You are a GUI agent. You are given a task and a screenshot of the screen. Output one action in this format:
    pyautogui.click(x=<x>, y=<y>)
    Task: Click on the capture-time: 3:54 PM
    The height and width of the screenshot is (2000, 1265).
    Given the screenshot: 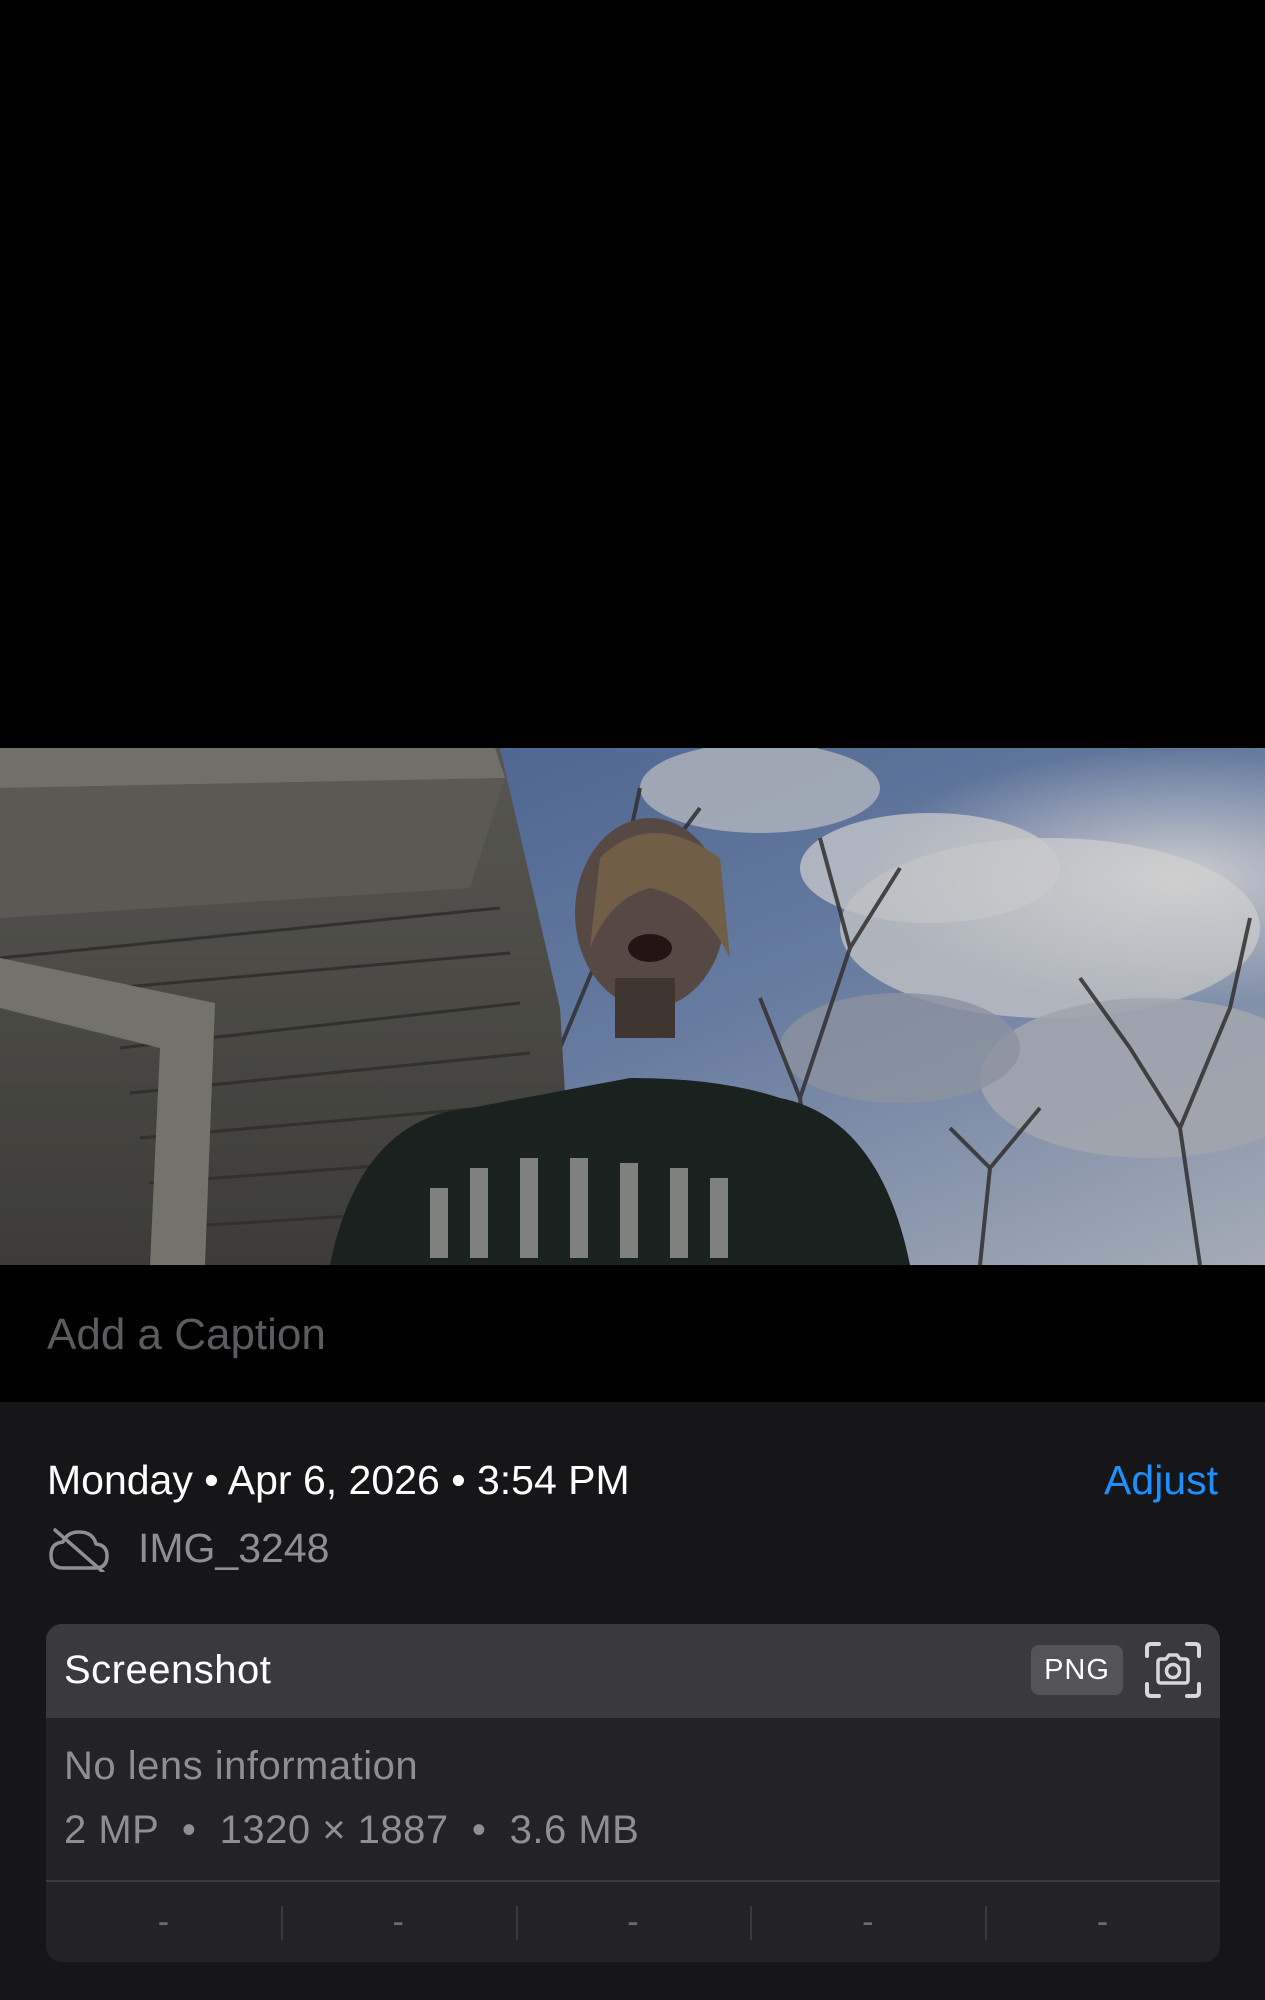 What is the action you would take?
    pyautogui.click(x=553, y=1480)
    